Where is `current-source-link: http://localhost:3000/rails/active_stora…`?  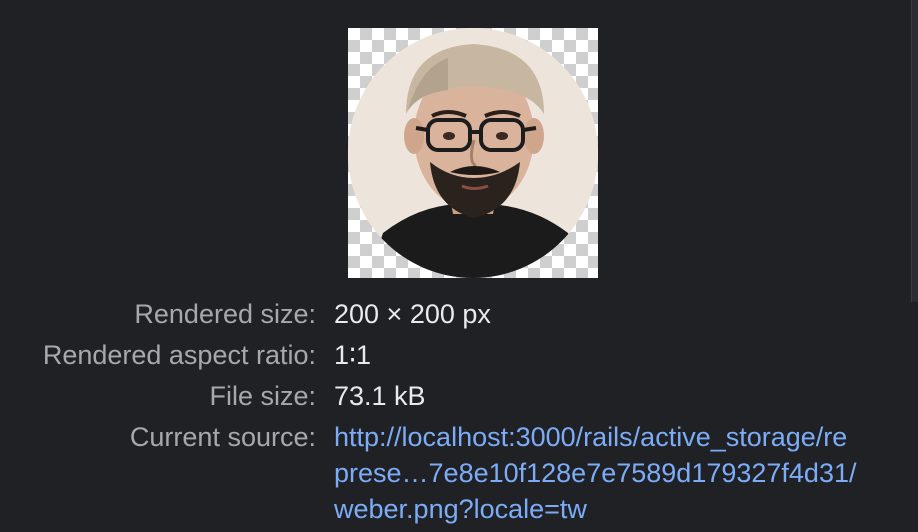 current-source-link: http://localhost:3000/rails/active_stora… is located at coordinates (626, 473).